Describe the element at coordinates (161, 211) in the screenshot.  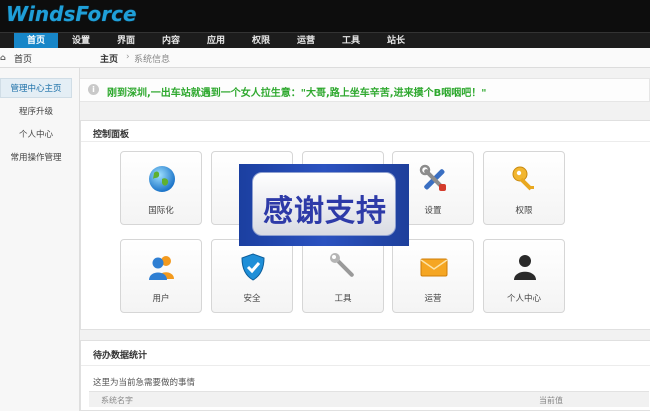
I see `tile-label: 国际化` at that location.